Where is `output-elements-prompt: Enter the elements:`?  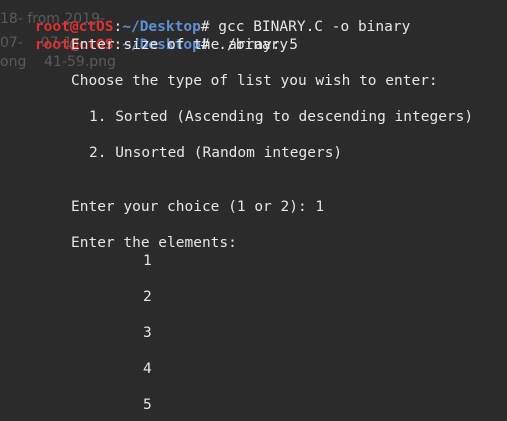
output-elements-prompt: Enter the elements: is located at coordinates (154, 243).